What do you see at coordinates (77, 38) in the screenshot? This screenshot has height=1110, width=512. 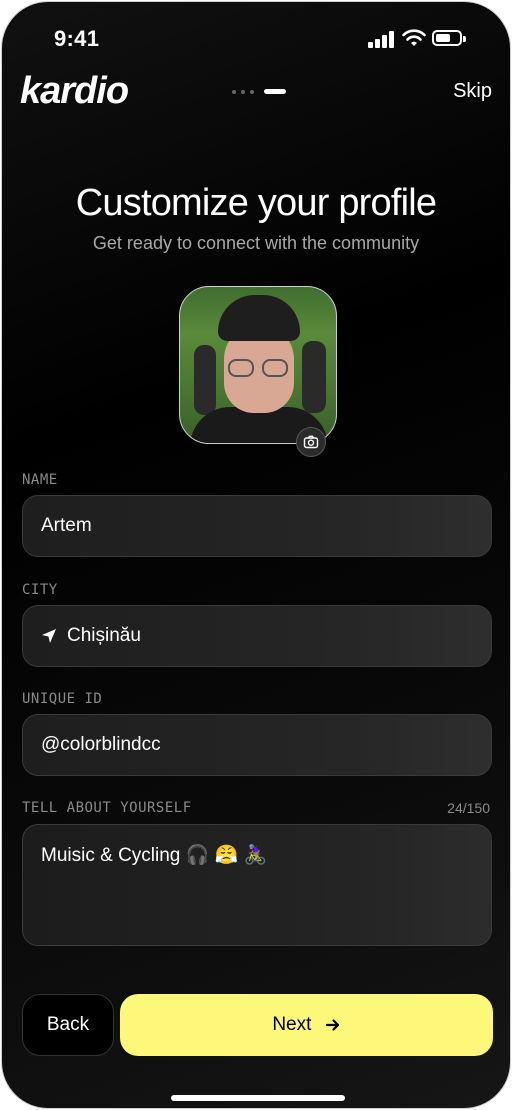 I see `status-time: 9:41` at bounding box center [77, 38].